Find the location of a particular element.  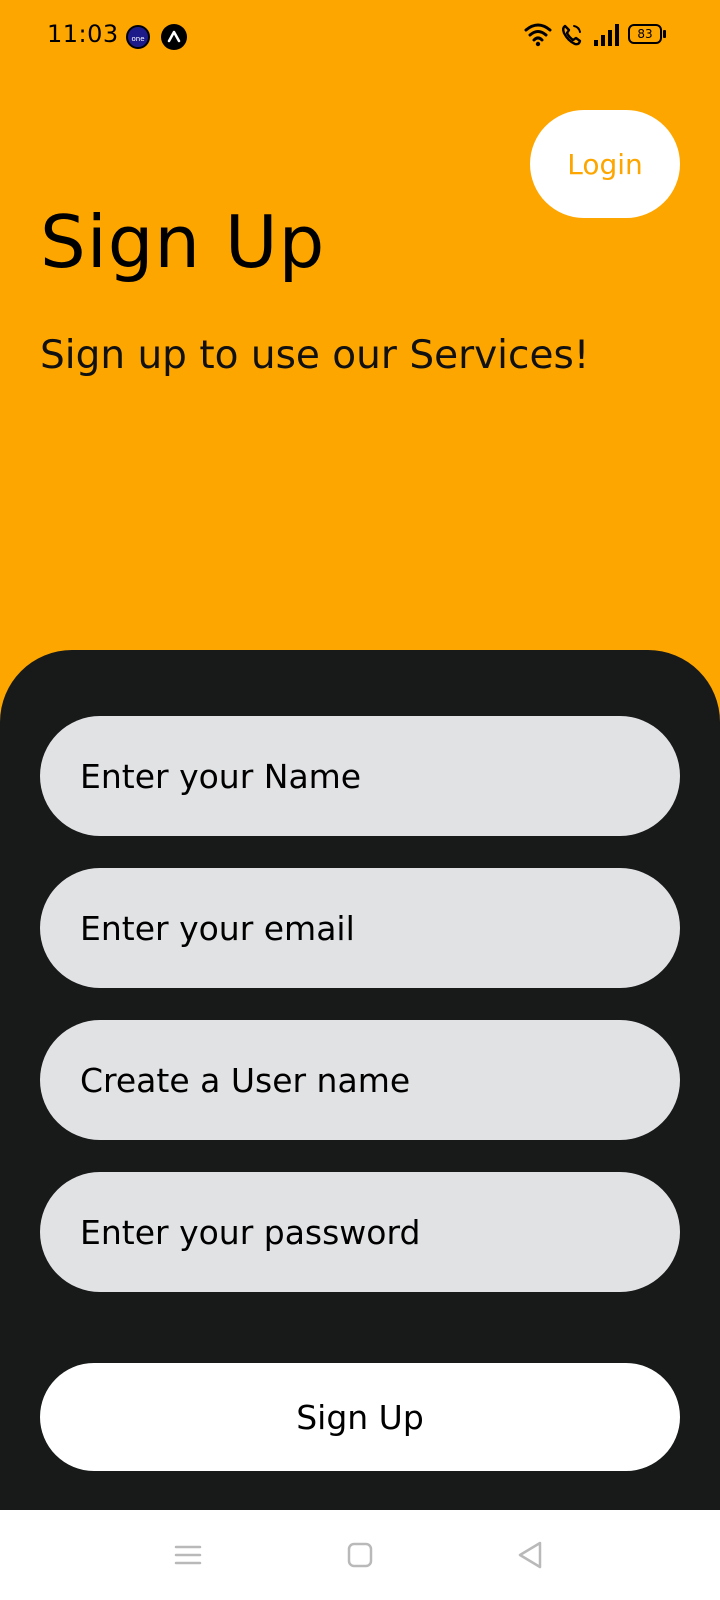

signal-icon is located at coordinates (606, 35).